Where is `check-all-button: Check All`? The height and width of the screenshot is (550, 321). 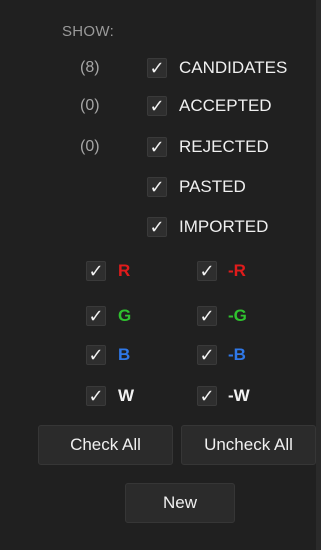 check-all-button: Check All is located at coordinates (105, 445).